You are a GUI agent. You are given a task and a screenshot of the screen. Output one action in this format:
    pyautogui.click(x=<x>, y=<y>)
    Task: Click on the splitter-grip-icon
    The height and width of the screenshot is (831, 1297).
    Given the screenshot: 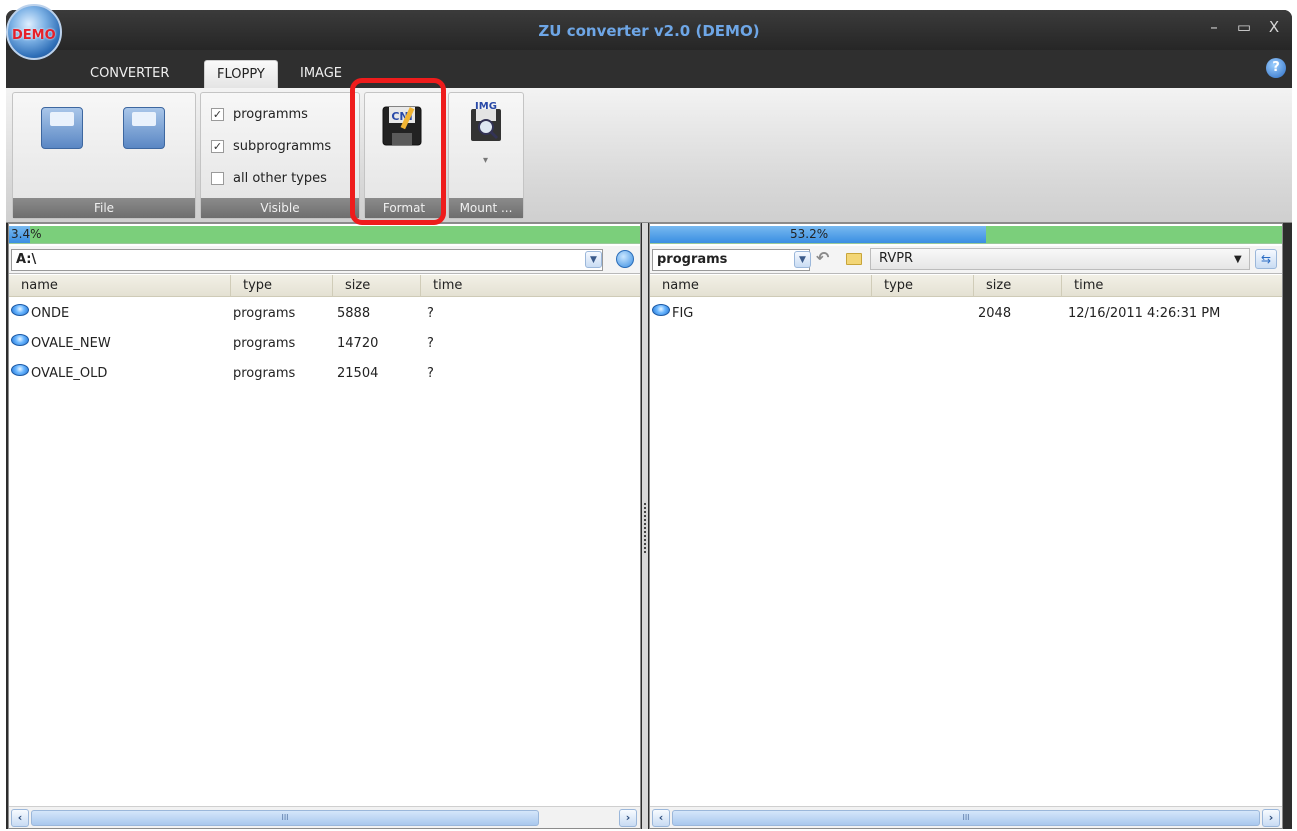 What is the action you would take?
    pyautogui.click(x=645, y=528)
    